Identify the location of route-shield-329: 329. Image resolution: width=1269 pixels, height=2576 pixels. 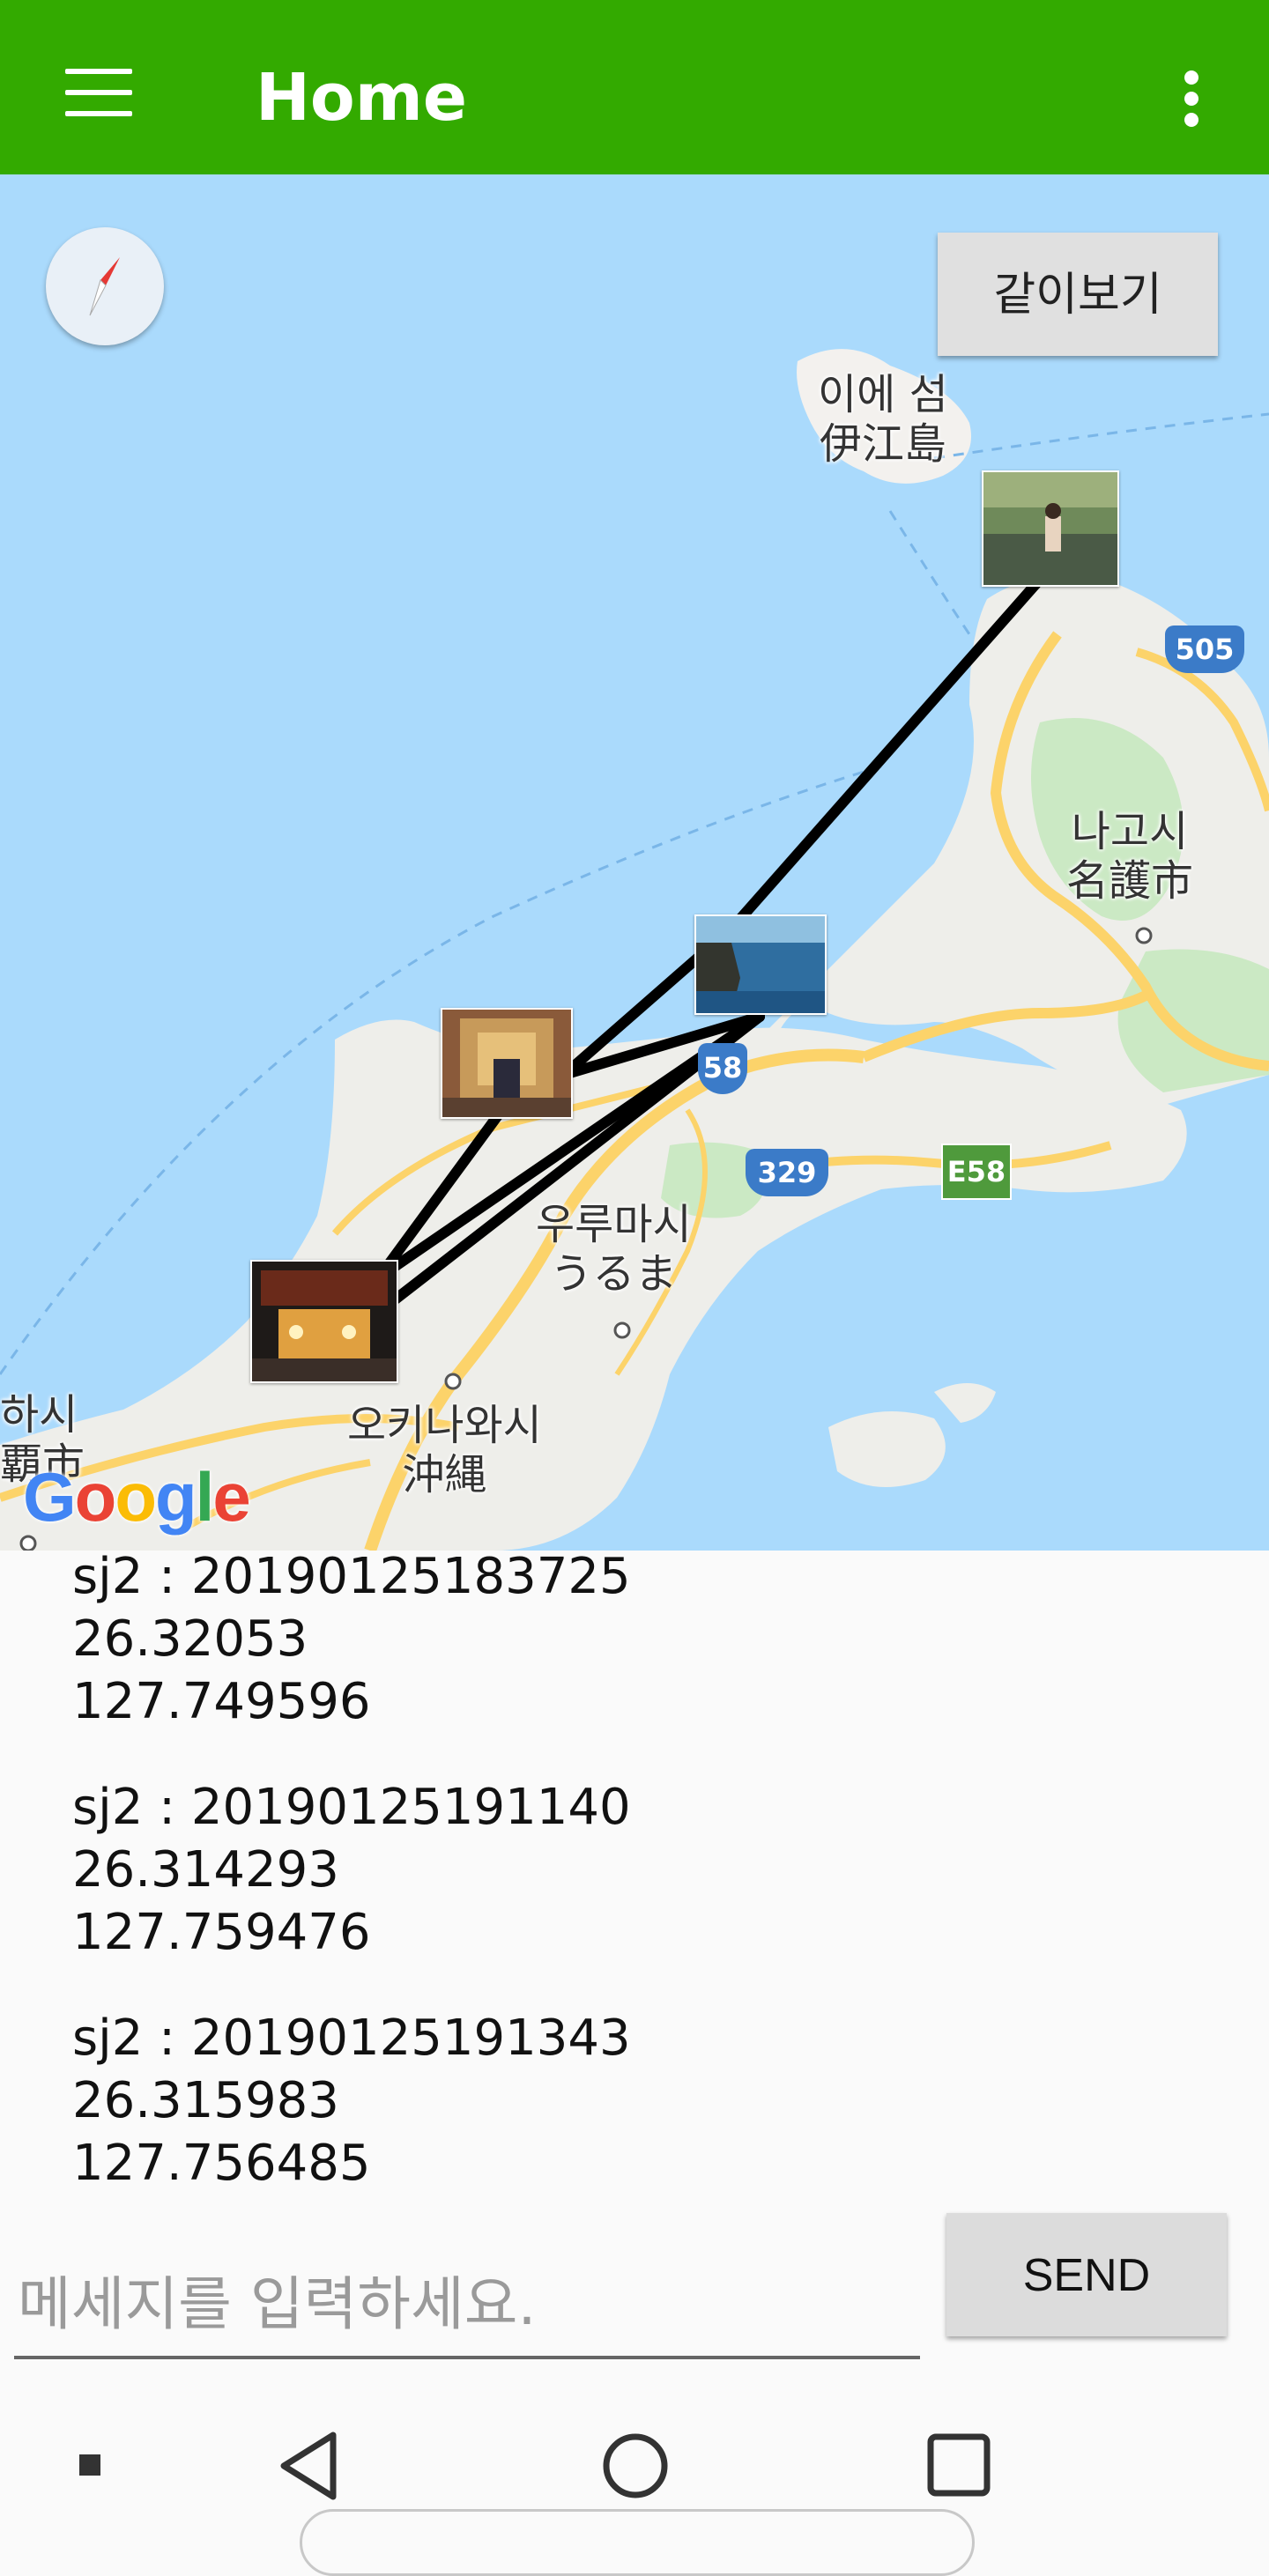
(787, 1172).